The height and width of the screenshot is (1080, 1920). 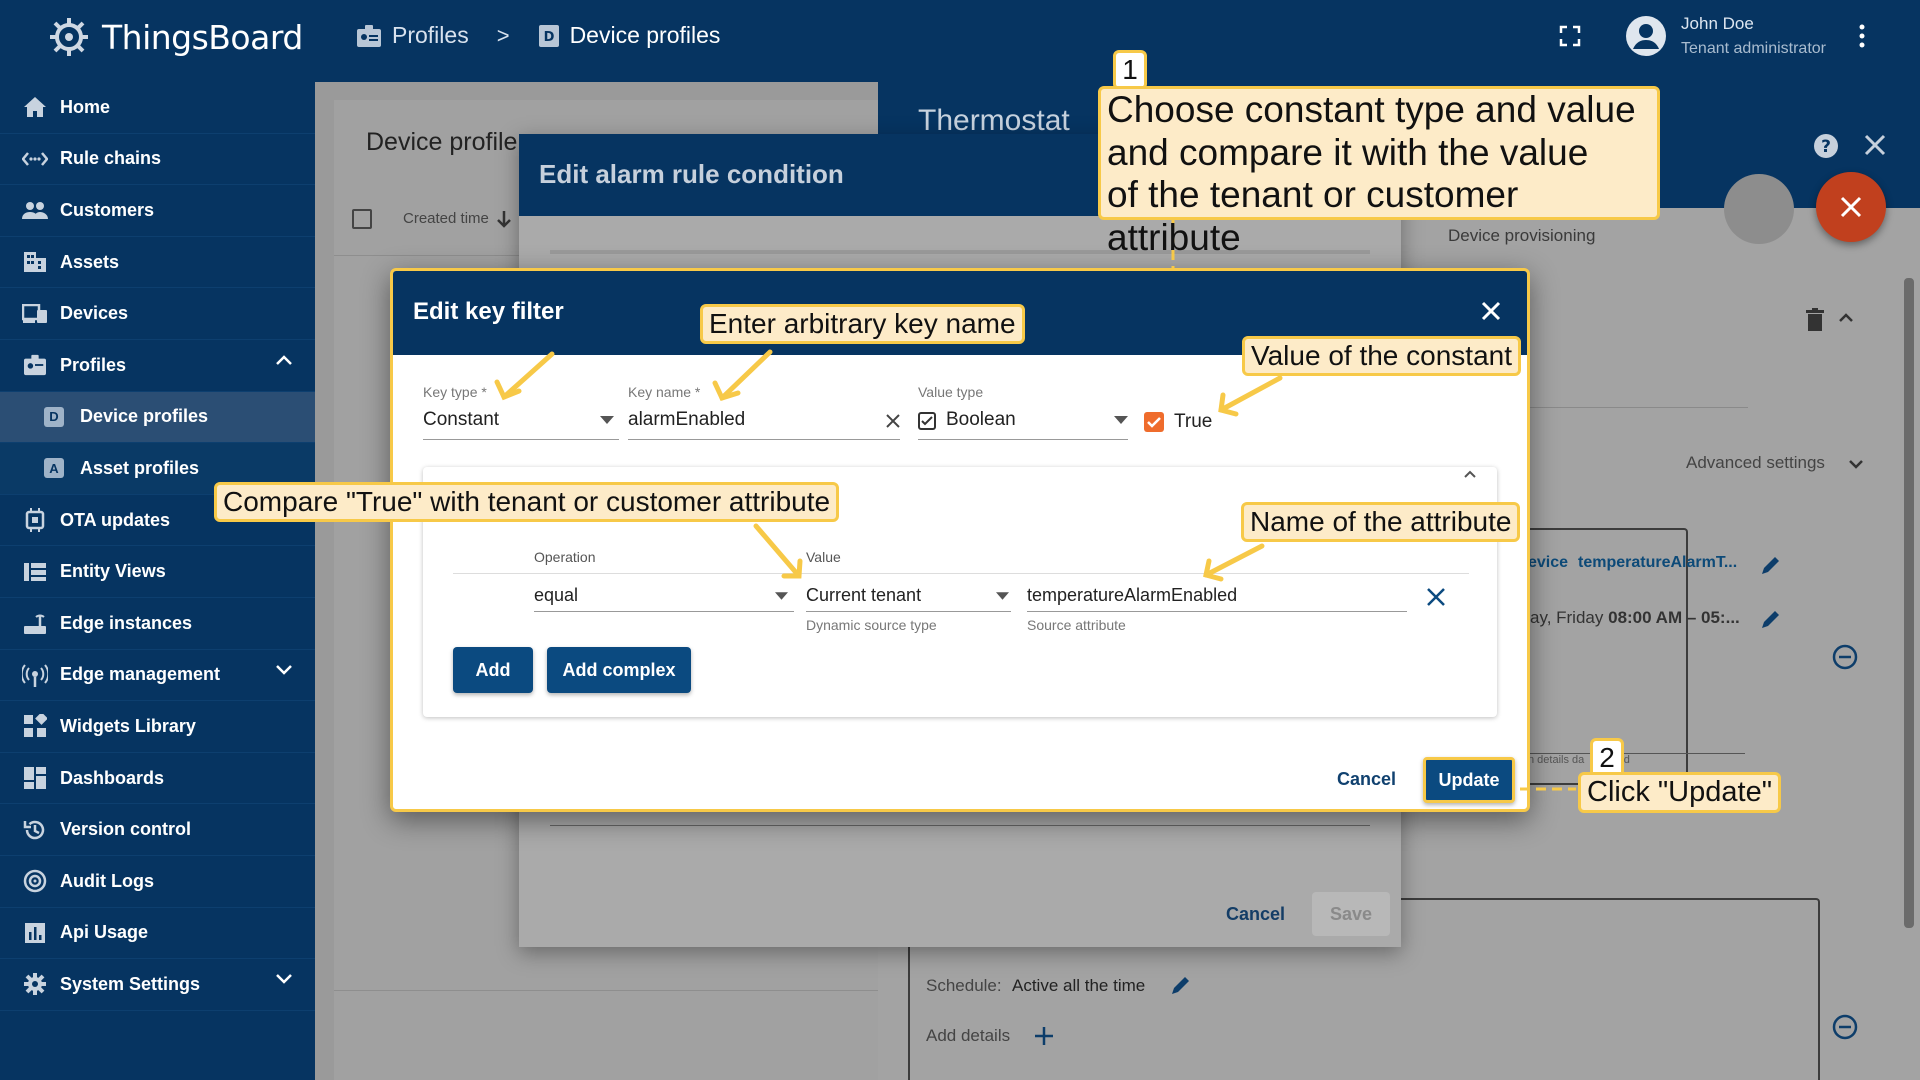 What do you see at coordinates (157, 417) in the screenshot?
I see `sidebar-item-device-profiles: D Device profiles` at bounding box center [157, 417].